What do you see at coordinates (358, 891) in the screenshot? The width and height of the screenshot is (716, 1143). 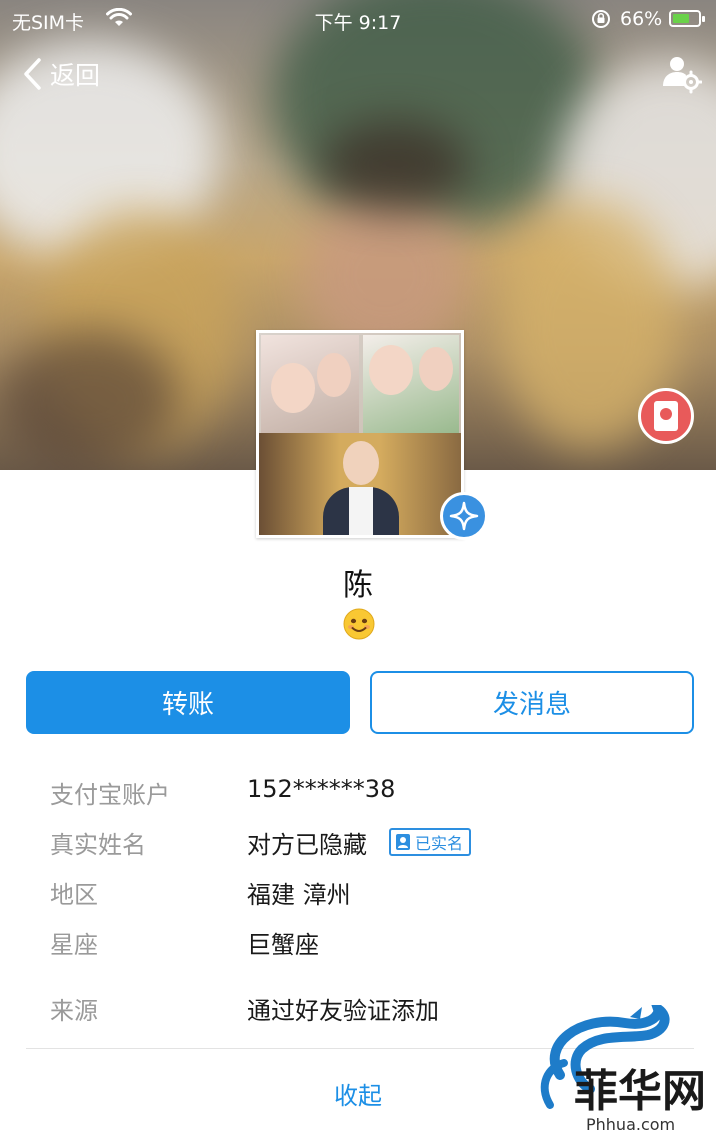 I see `info-row-region: 地区 福建 漳州` at bounding box center [358, 891].